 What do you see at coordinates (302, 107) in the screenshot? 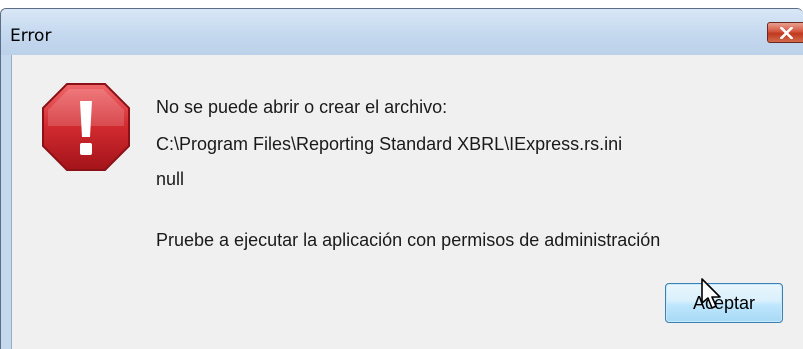
I see `message-line-1: No se puede abrir o crear el archivo:` at bounding box center [302, 107].